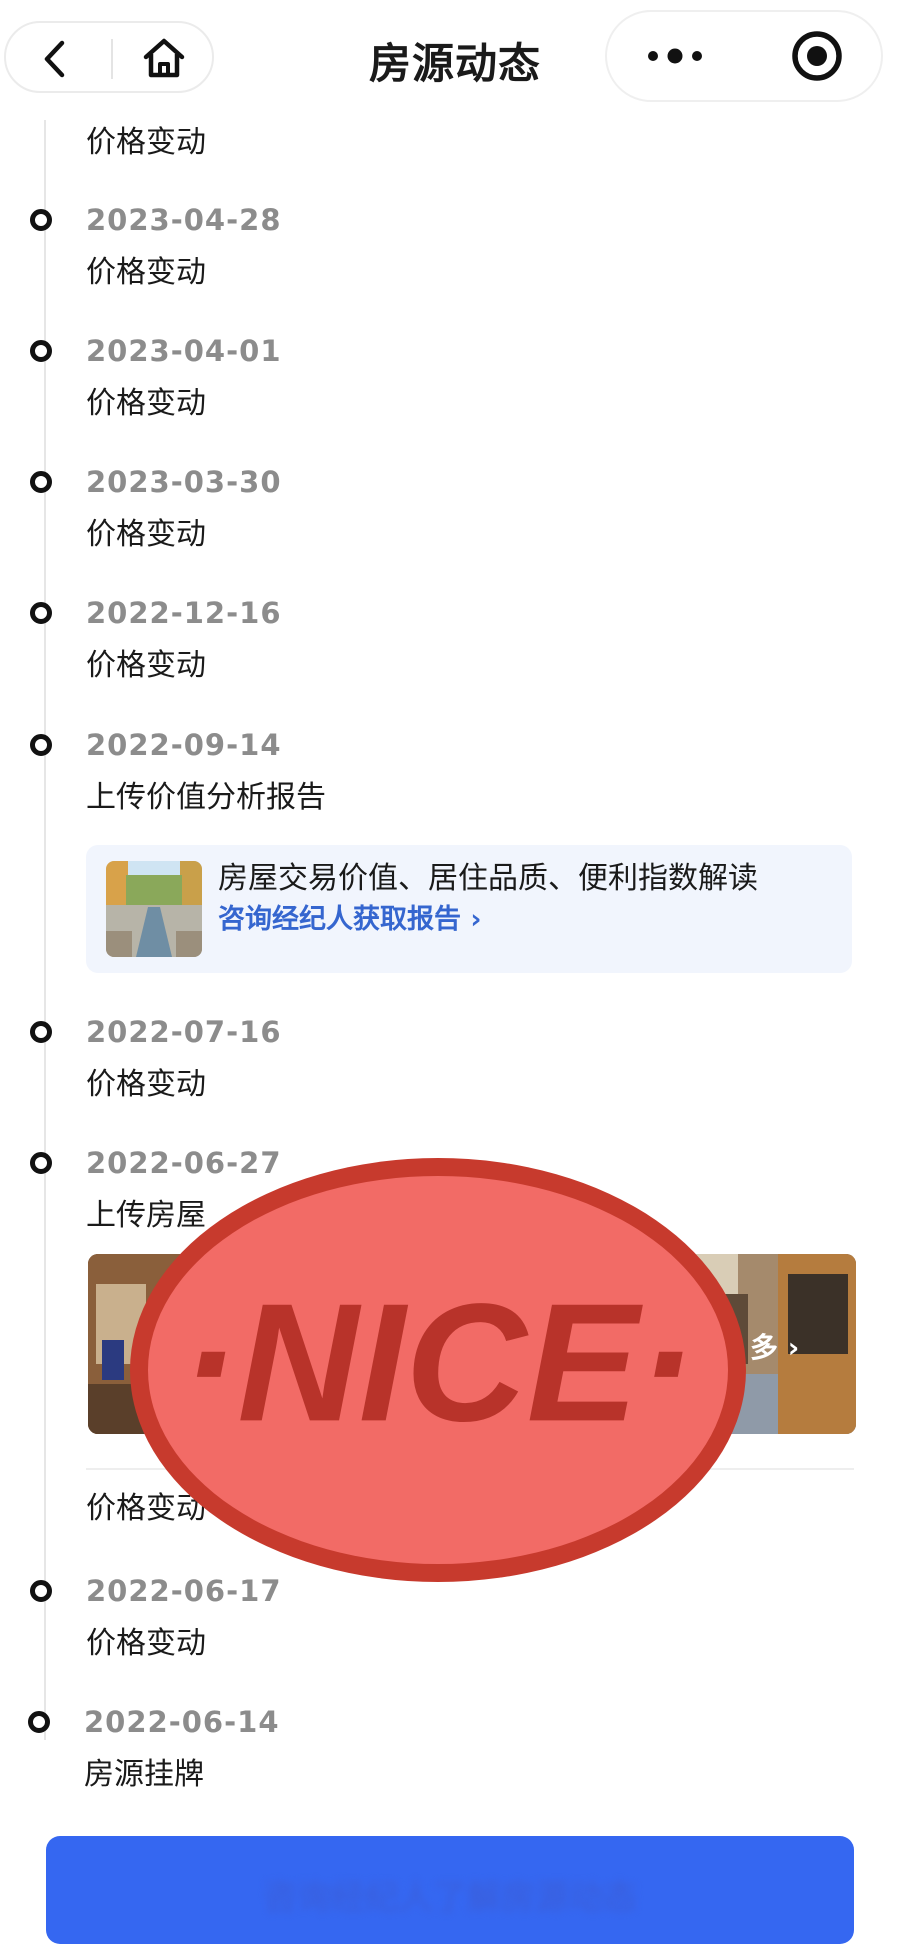  I want to click on menu-capsule, so click(744, 56).